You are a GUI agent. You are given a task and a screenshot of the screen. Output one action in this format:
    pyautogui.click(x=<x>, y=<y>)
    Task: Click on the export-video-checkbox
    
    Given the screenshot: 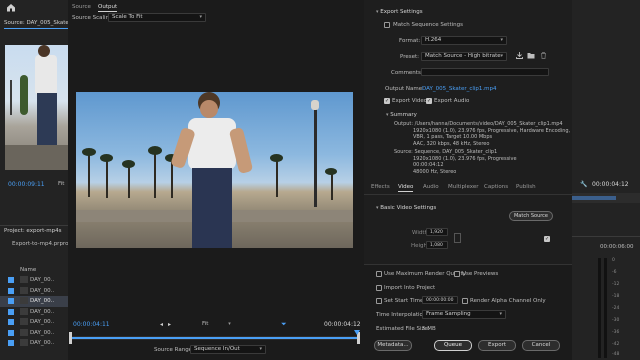 What is the action you would take?
    pyautogui.click(x=387, y=101)
    